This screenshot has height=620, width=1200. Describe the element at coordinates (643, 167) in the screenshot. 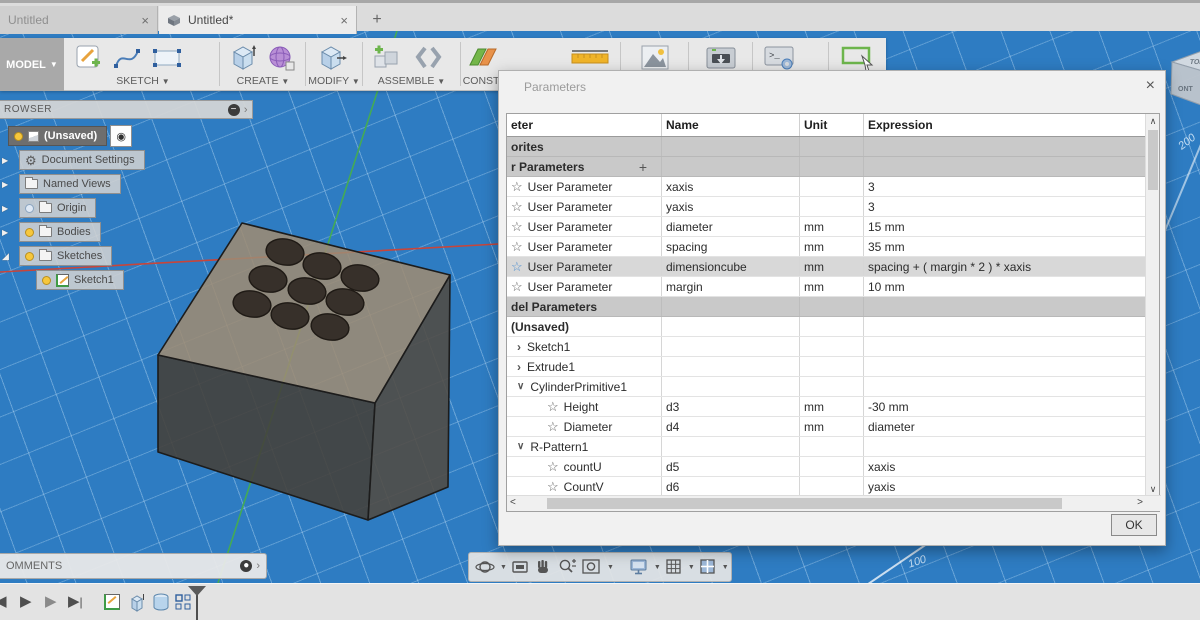

I see `add-parameter-button: +` at that location.